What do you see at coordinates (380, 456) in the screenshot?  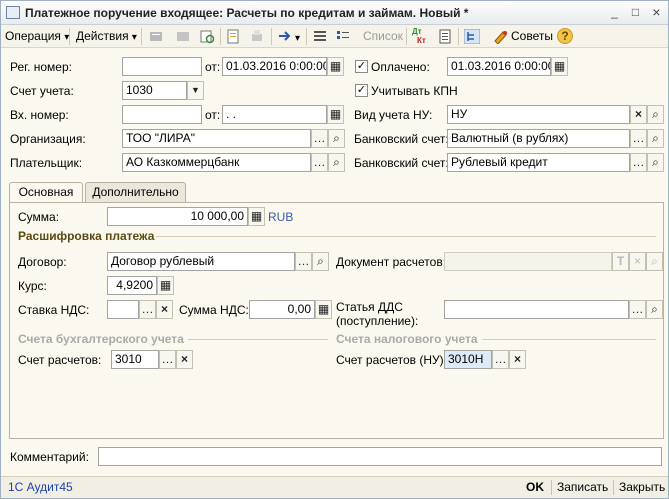 I see `comment-field` at bounding box center [380, 456].